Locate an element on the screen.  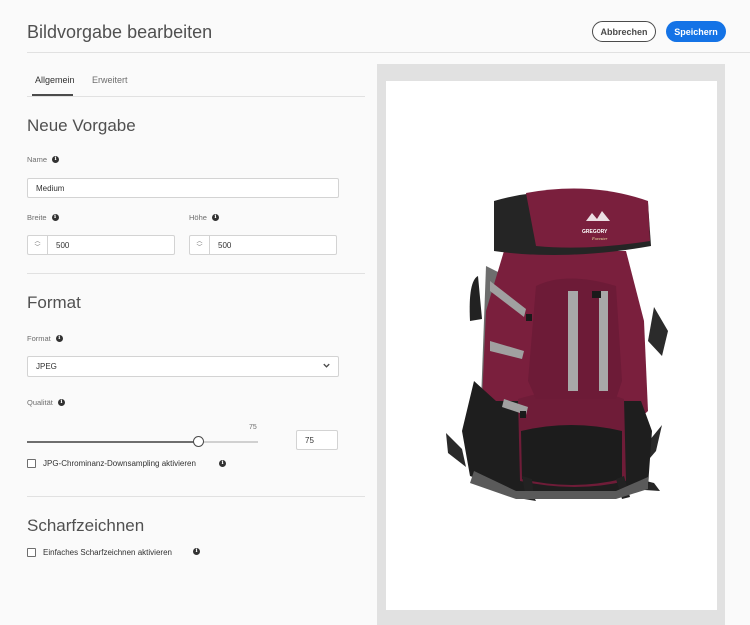
cancel-button: Abbrechen is located at coordinates (624, 31).